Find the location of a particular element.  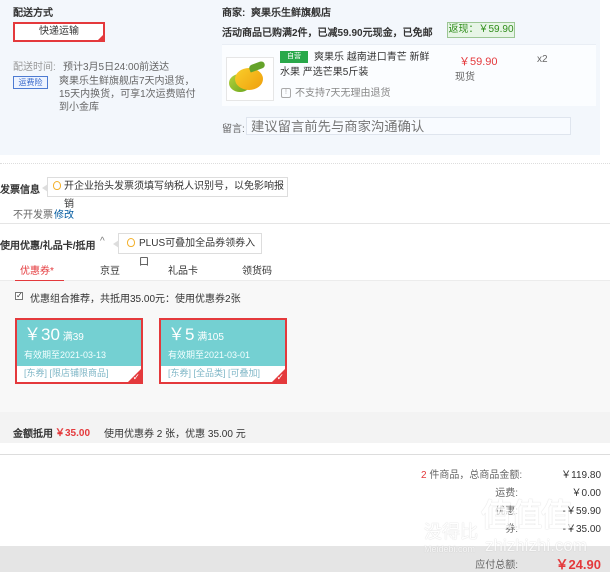

coupon-tags: [东券] [限店铺限商品] is located at coordinates (66, 373).